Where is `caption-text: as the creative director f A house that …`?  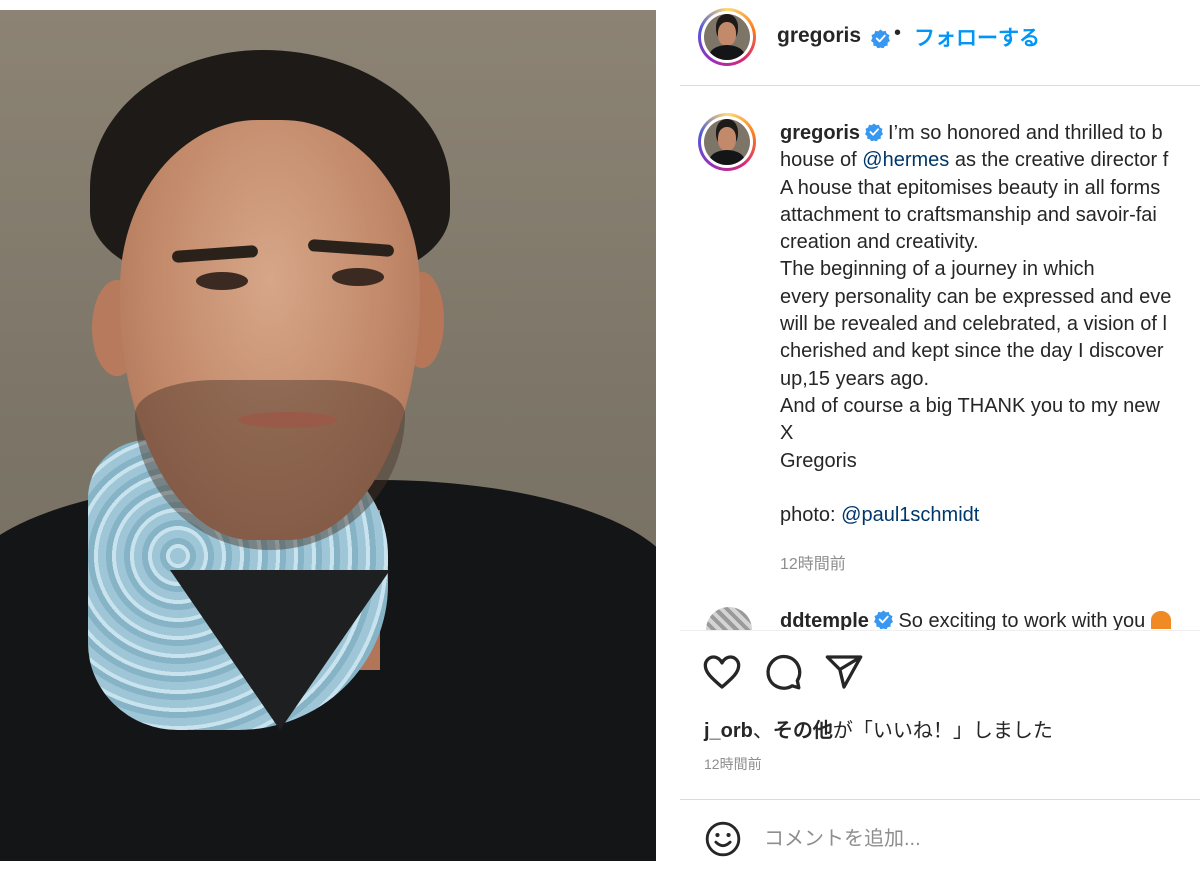
caption-text: as the creative director f A house that … is located at coordinates (976, 338).